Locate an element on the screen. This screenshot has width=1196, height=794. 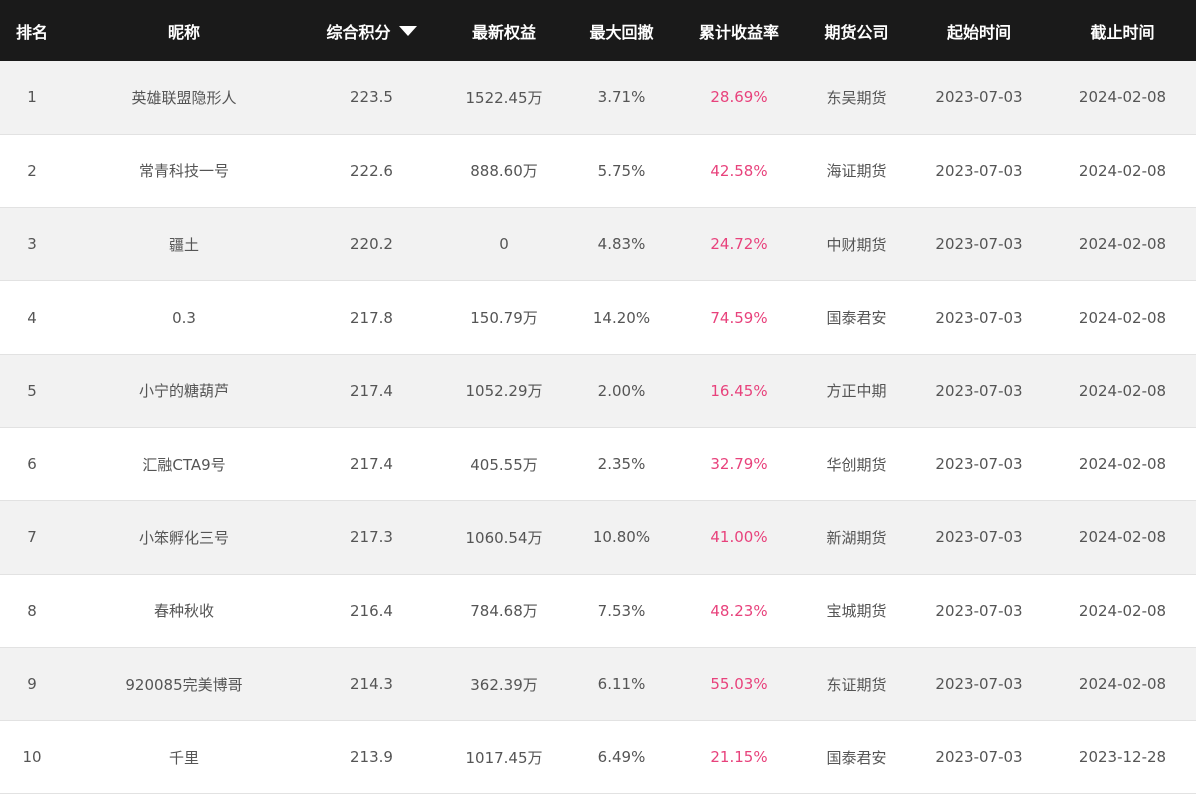
broker-cell: 东证期货 is located at coordinates (856, 684).